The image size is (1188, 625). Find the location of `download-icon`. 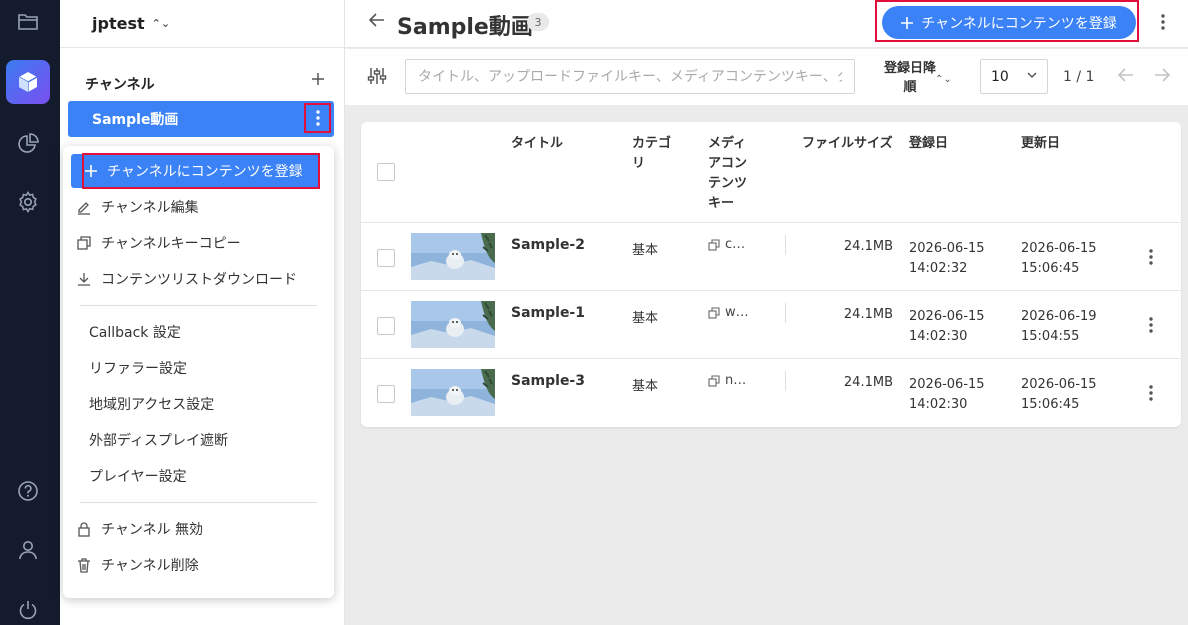

download-icon is located at coordinates (84, 279).